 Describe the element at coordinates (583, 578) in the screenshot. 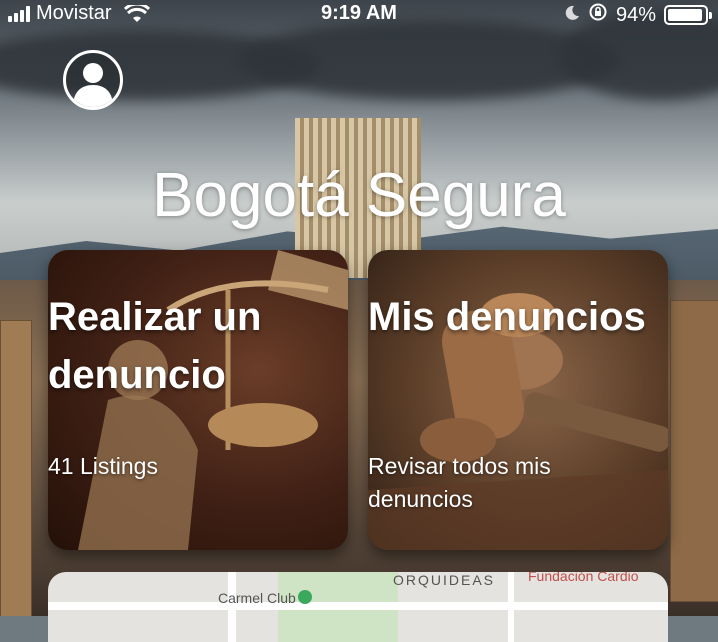

I see `map-label: Fundación Cardio` at that location.